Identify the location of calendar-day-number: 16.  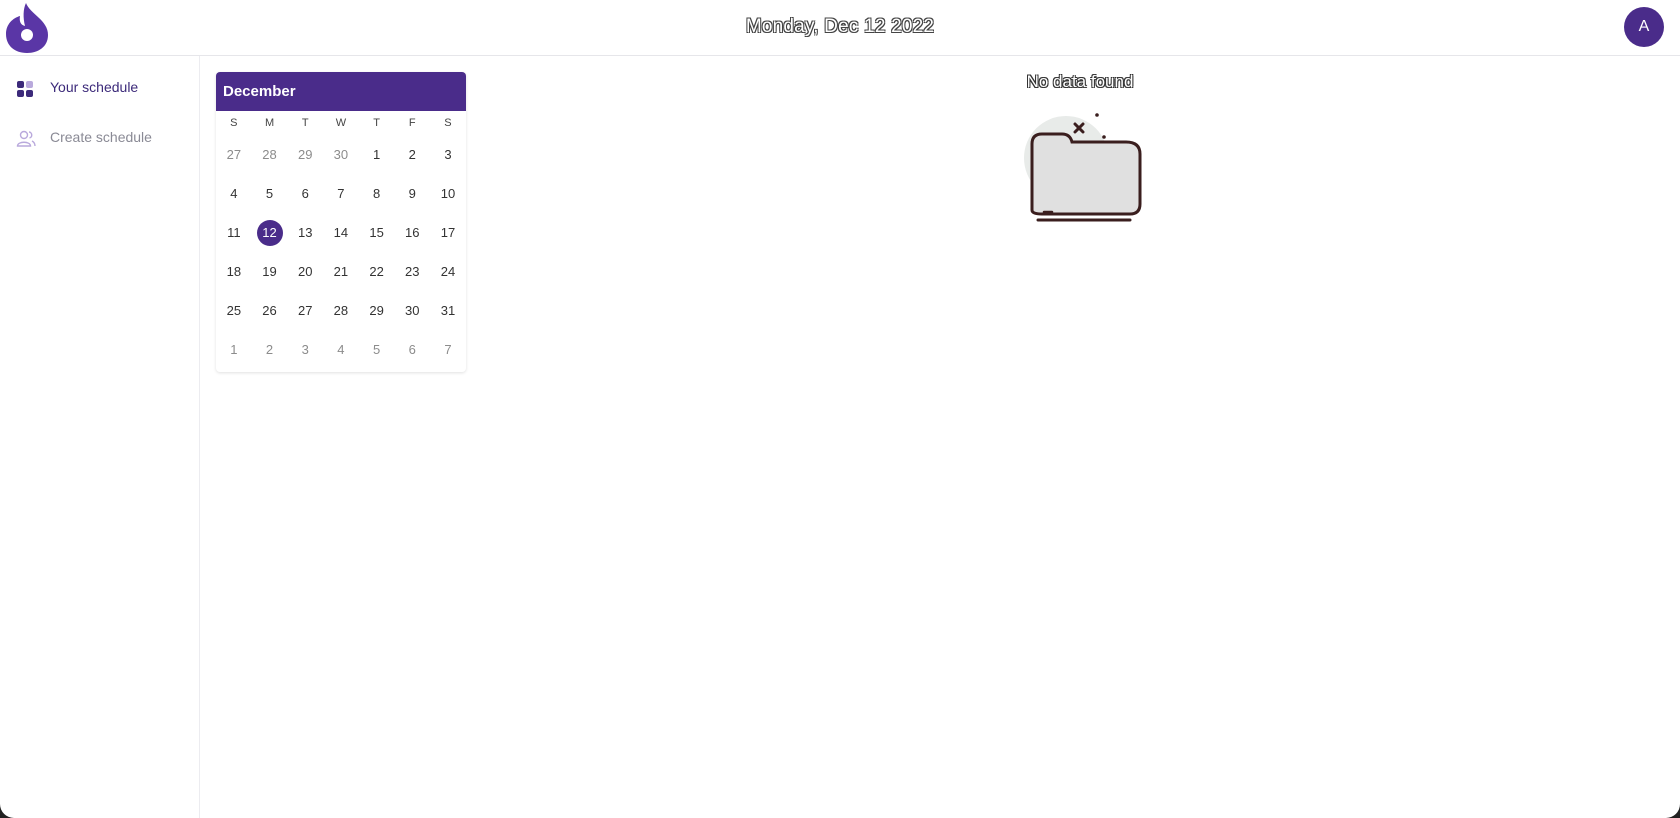
(412, 232).